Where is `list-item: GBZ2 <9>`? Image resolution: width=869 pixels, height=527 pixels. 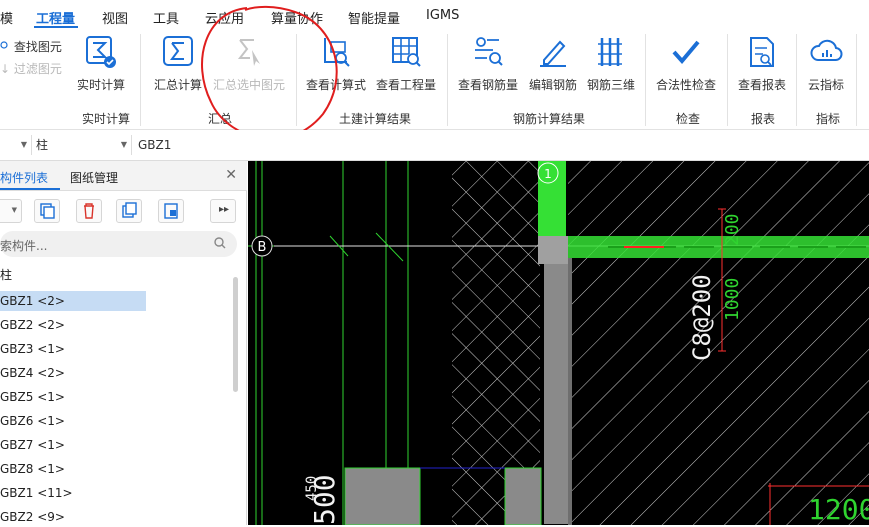
list-item: GBZ2 <9> is located at coordinates (73, 517).